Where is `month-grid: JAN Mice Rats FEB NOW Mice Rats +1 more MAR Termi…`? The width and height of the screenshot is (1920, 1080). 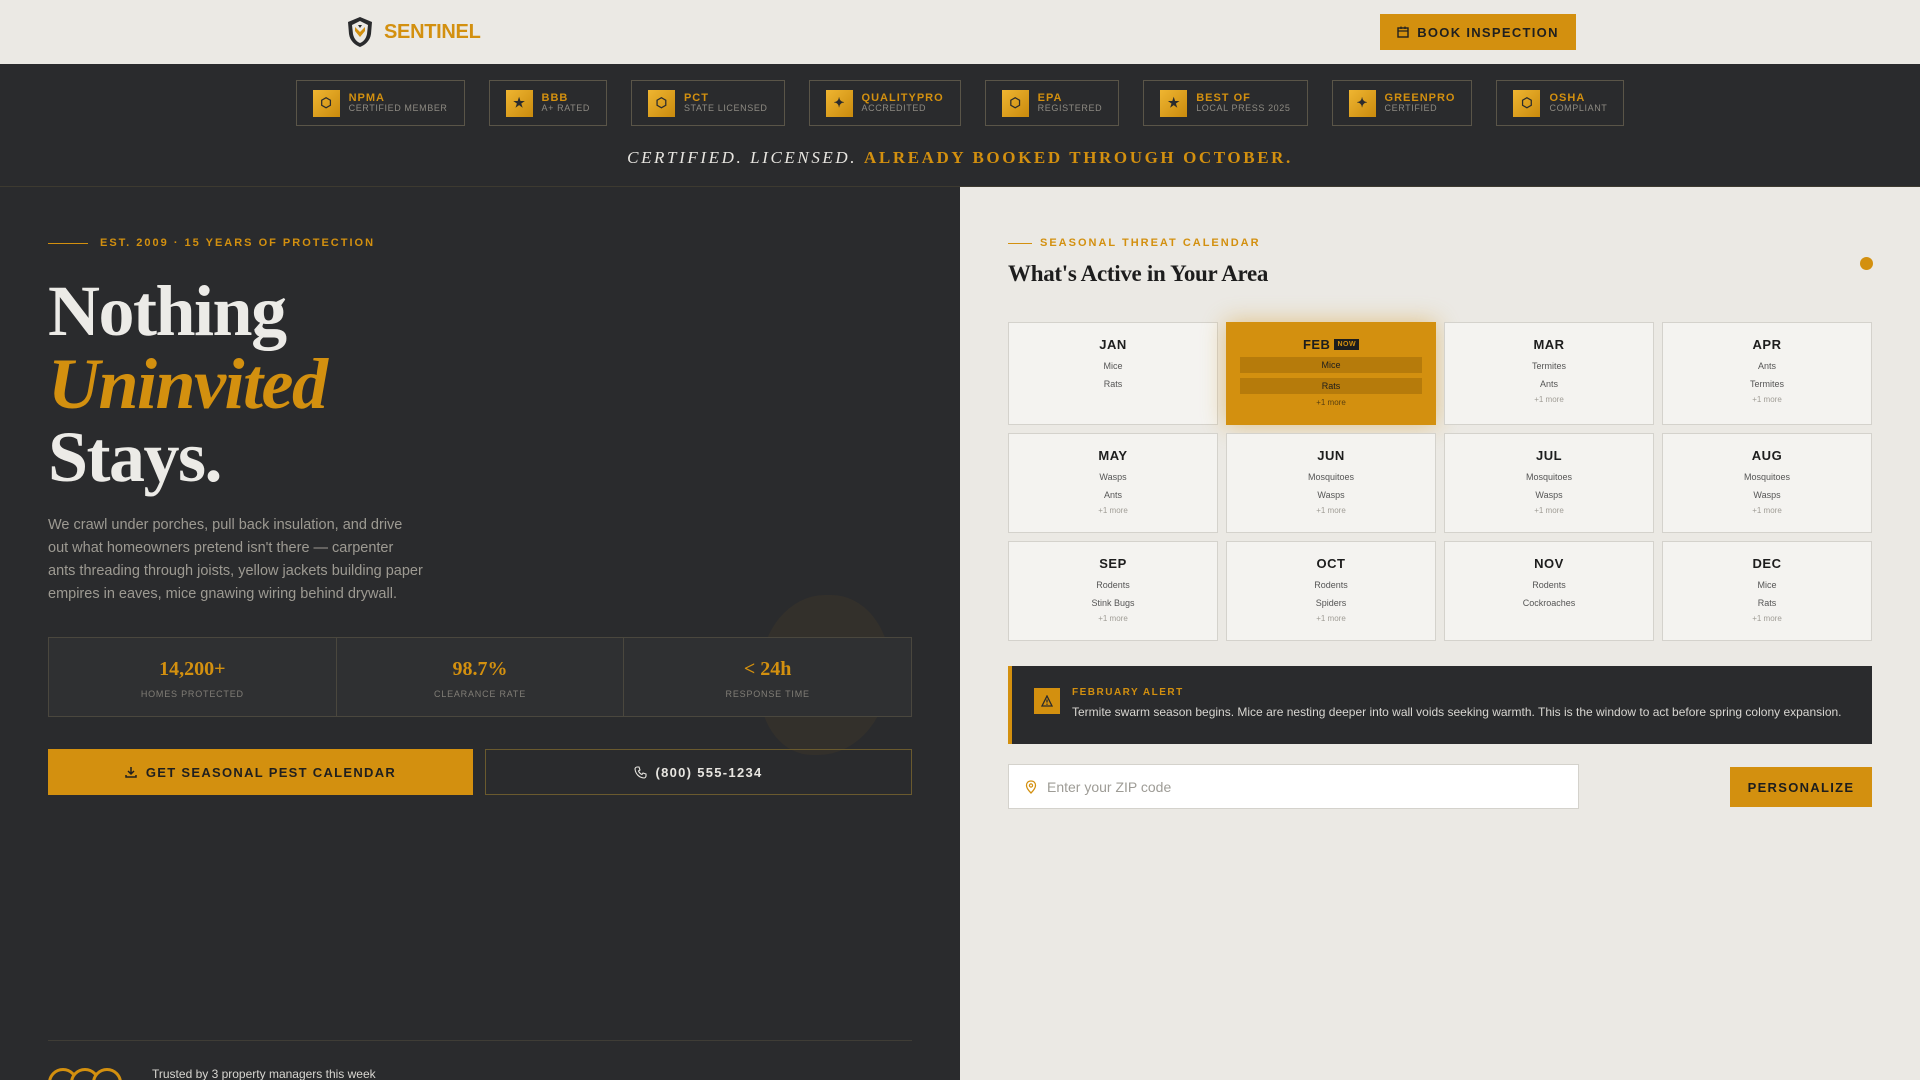 month-grid: JAN Mice Rats FEB NOW Mice Rats +1 more MAR Termi… is located at coordinates (1440, 481).